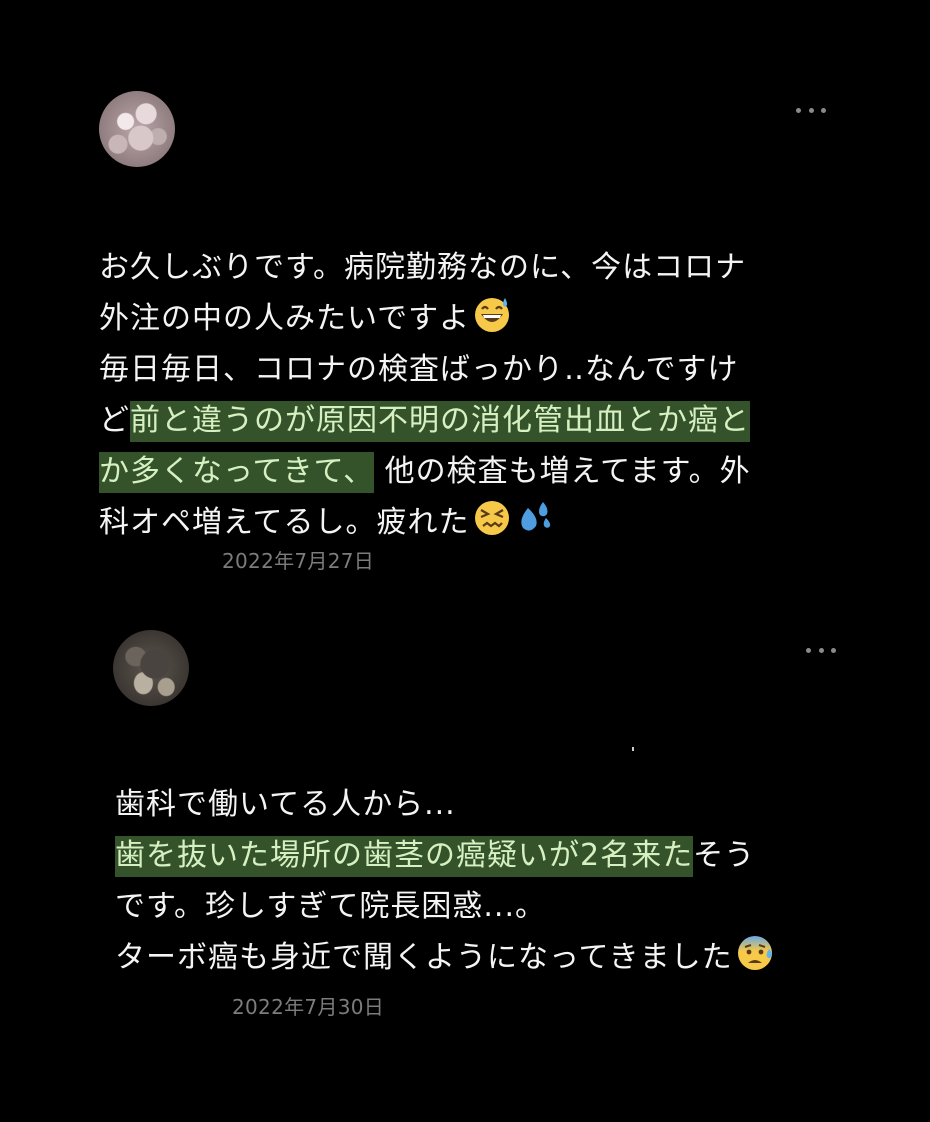  What do you see at coordinates (284, 522) in the screenshot?
I see `text-segment: 科オペ増えてるし。疲れた` at bounding box center [284, 522].